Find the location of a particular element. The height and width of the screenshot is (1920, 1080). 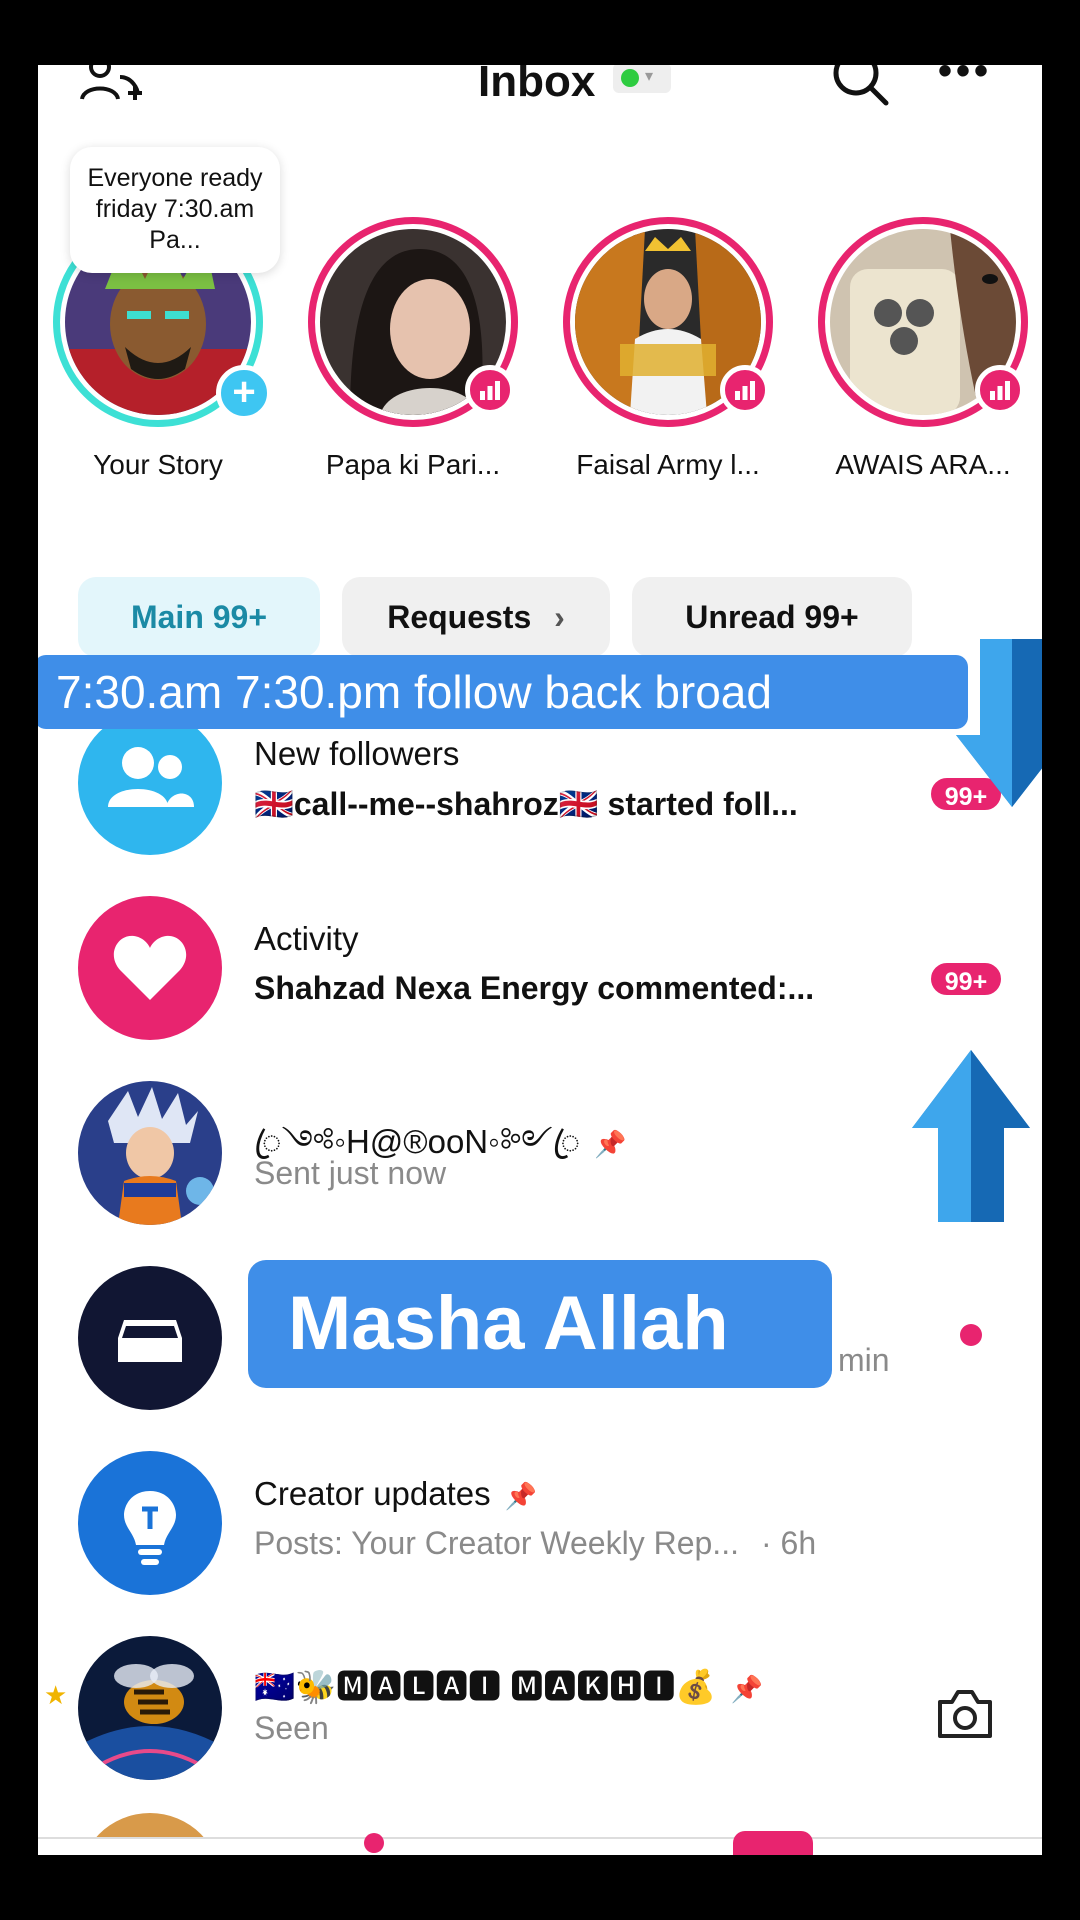

row-title: Creator updates 📌 is located at coordinates (395, 1494).